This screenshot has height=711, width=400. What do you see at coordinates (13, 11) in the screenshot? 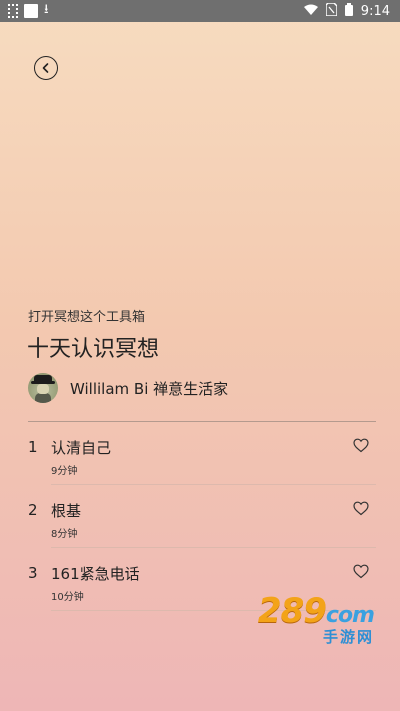
I see `notification-dots-icon` at bounding box center [13, 11].